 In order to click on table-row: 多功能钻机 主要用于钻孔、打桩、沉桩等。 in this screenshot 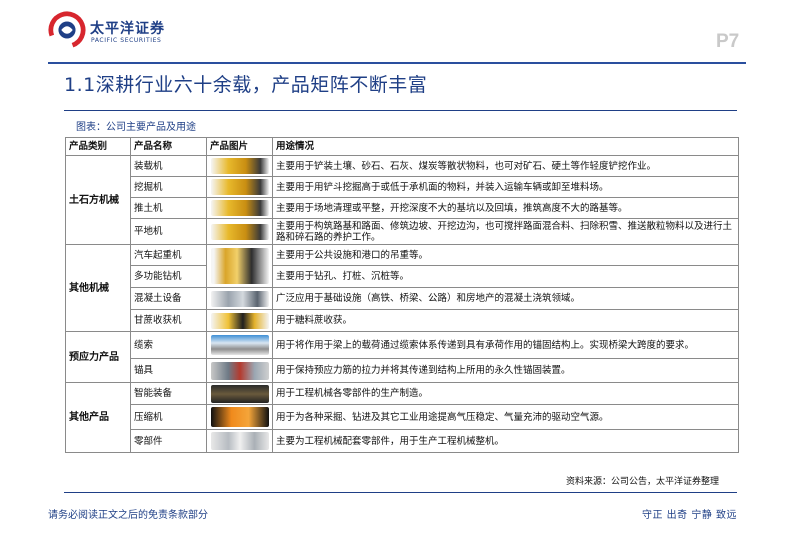, I will do `click(402, 276)`.